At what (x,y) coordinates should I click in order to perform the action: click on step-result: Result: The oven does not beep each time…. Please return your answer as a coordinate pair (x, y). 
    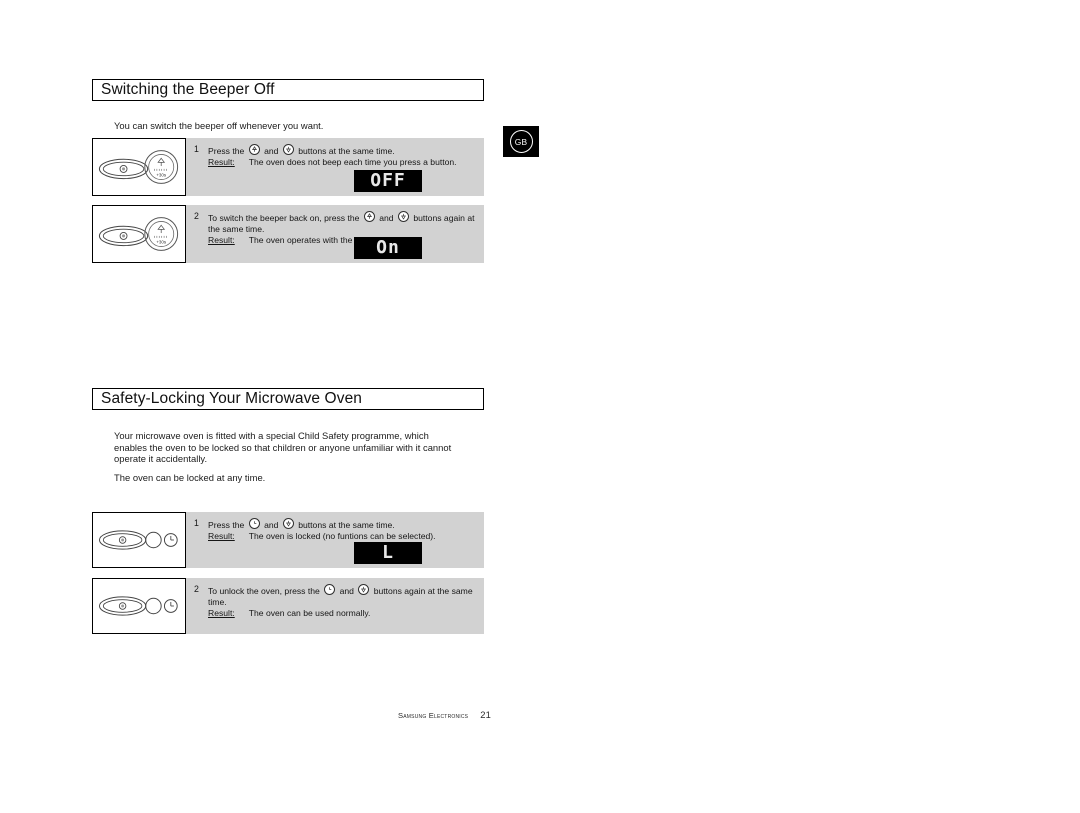
    Looking at the image, I should click on (342, 162).